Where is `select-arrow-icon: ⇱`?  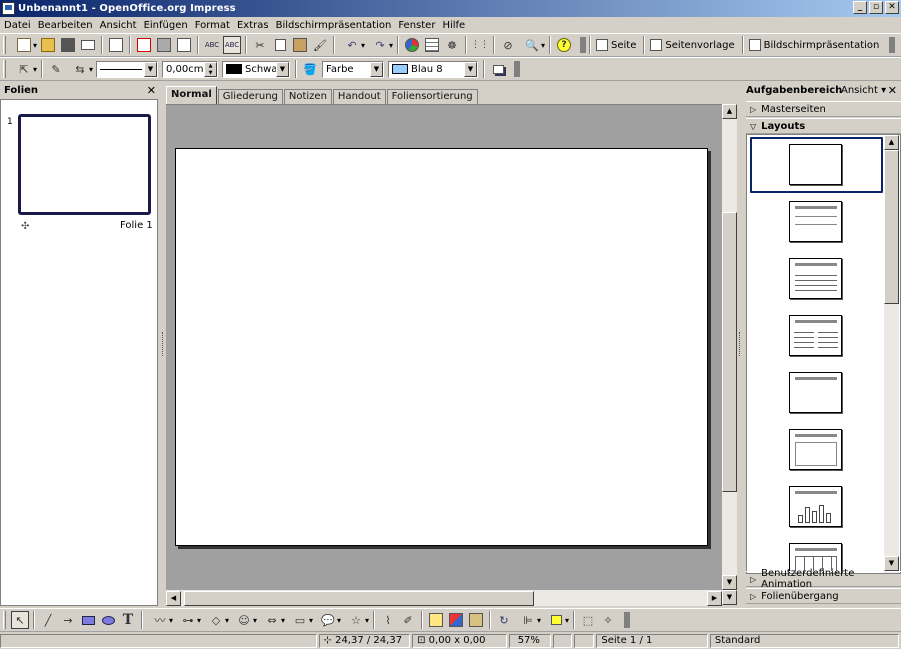 select-arrow-icon: ⇱ is located at coordinates (24, 69).